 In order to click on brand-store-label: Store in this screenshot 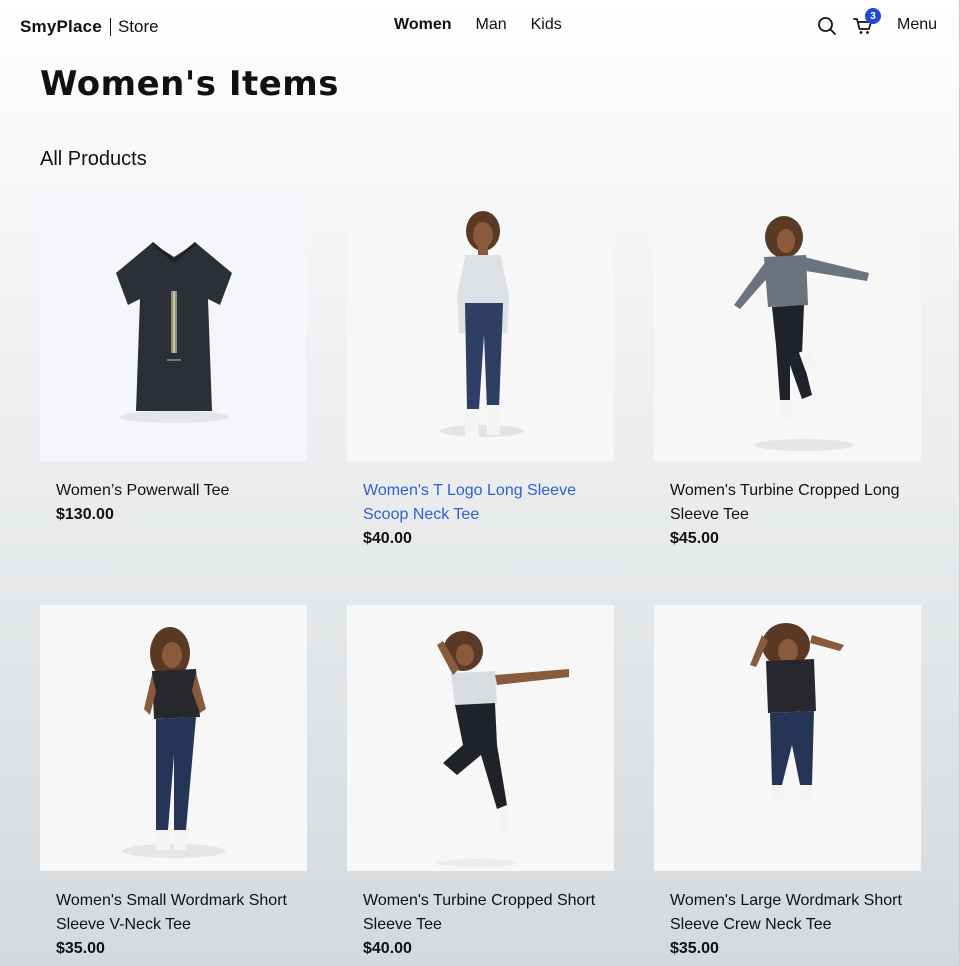, I will do `click(138, 26)`.